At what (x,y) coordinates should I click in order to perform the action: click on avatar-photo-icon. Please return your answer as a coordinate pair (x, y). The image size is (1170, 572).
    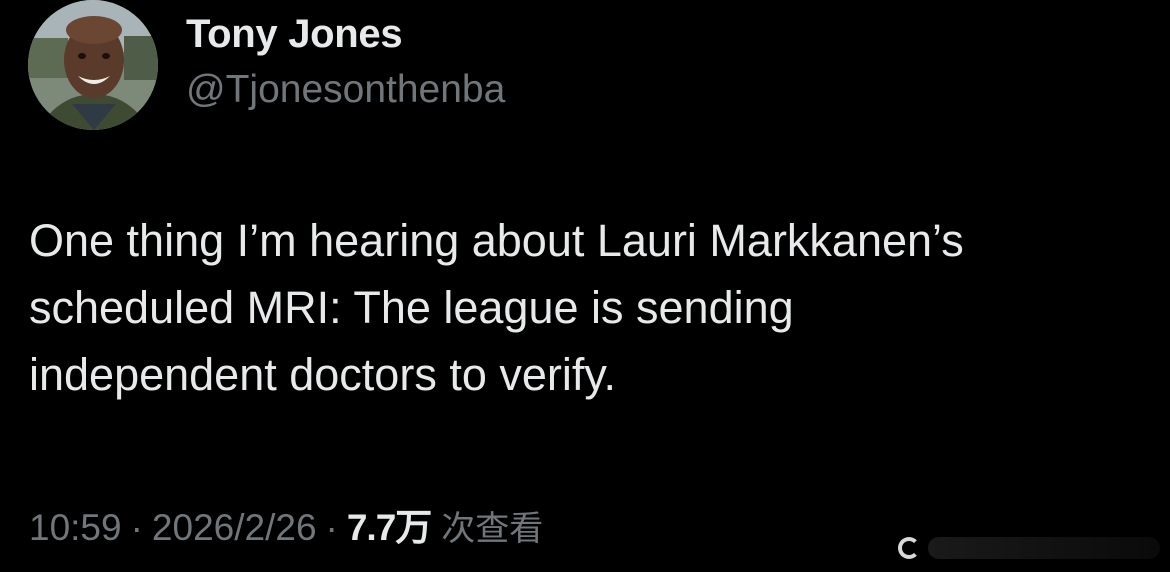
    Looking at the image, I should click on (93, 65).